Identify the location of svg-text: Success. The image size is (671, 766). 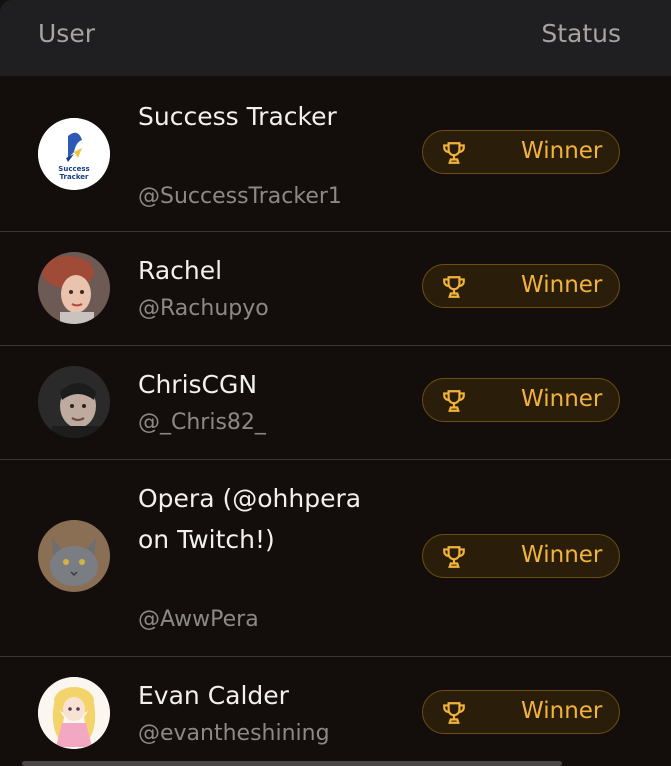
(73, 169).